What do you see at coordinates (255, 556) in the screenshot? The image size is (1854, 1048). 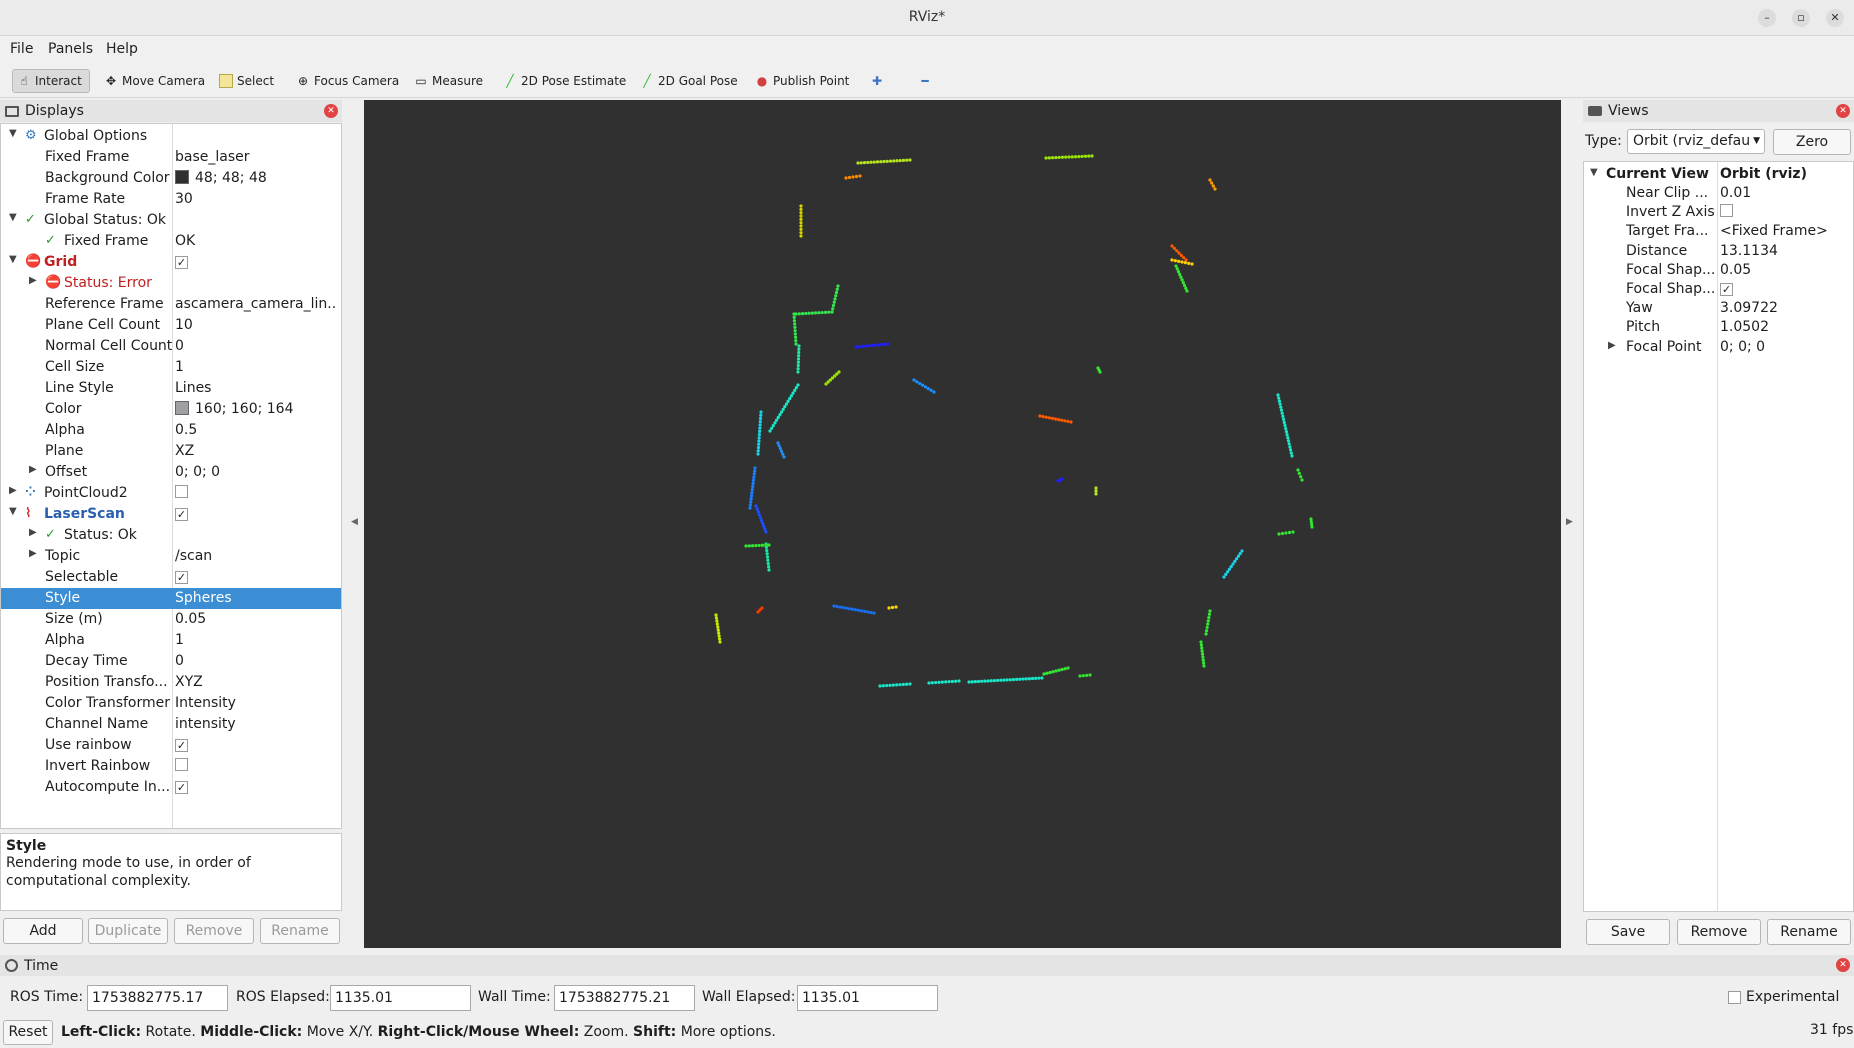 I see `property-value: /scan` at bounding box center [255, 556].